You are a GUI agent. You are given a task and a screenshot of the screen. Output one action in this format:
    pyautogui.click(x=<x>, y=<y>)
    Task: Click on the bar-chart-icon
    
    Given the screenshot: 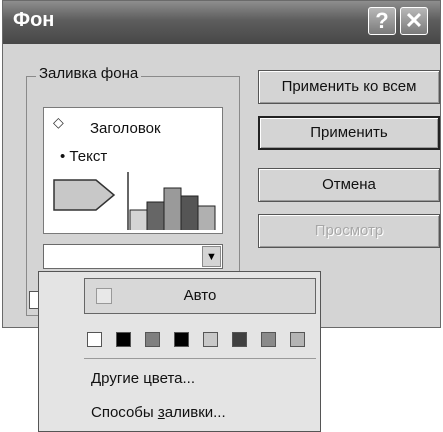 What is the action you would take?
    pyautogui.click(x=171, y=201)
    